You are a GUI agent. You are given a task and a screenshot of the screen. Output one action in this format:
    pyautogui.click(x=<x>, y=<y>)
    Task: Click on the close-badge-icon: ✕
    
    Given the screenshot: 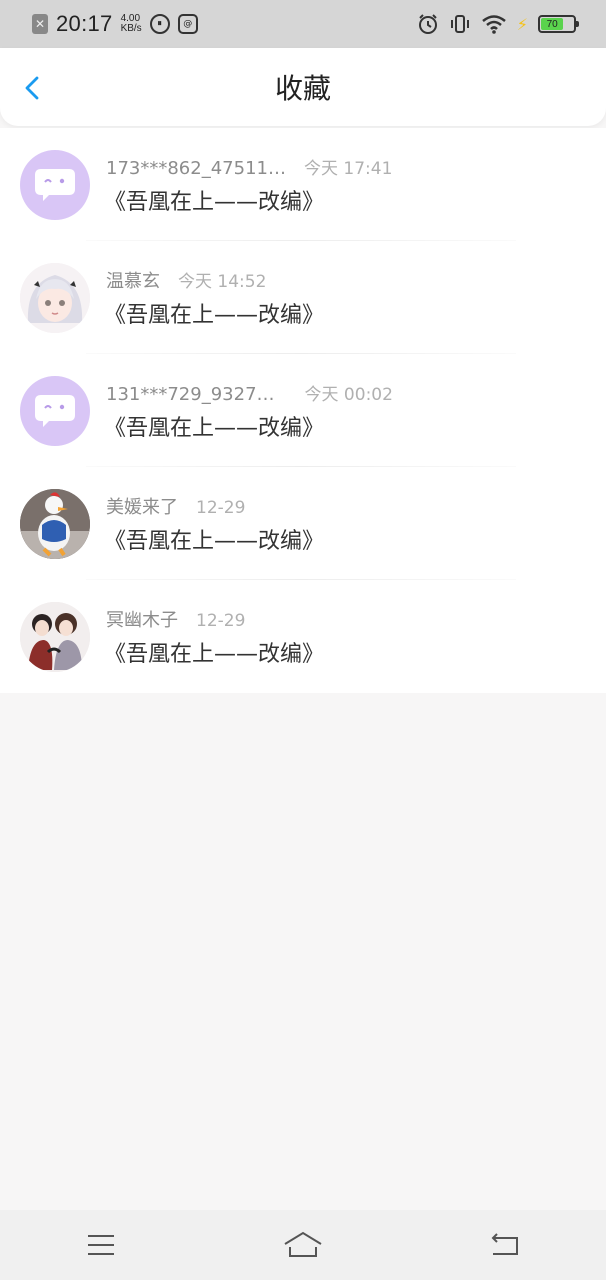 What is the action you would take?
    pyautogui.click(x=40, y=24)
    